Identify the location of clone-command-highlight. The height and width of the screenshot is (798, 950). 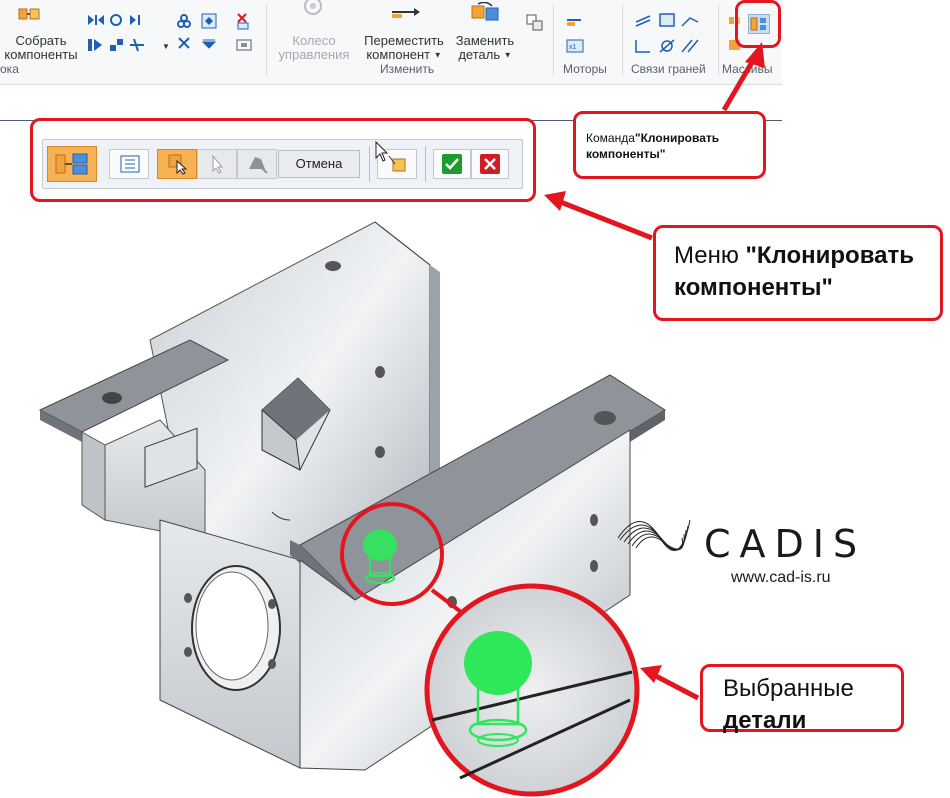
(758, 24).